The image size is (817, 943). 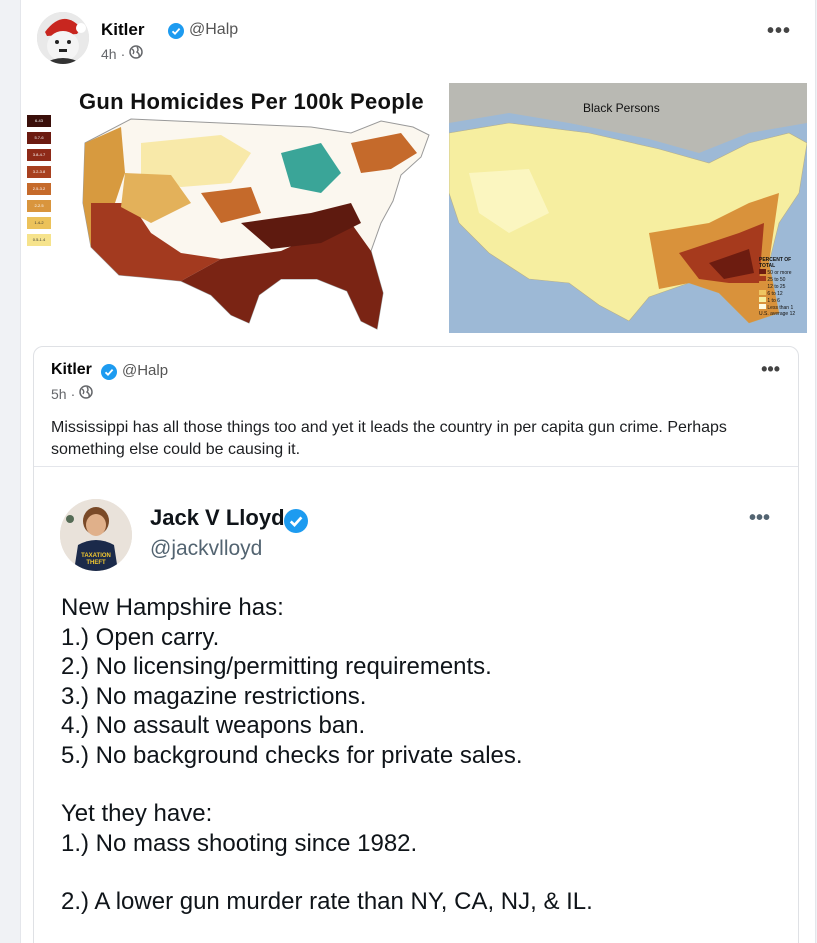 What do you see at coordinates (777, 314) in the screenshot?
I see `legend-note: U.S. average 12` at bounding box center [777, 314].